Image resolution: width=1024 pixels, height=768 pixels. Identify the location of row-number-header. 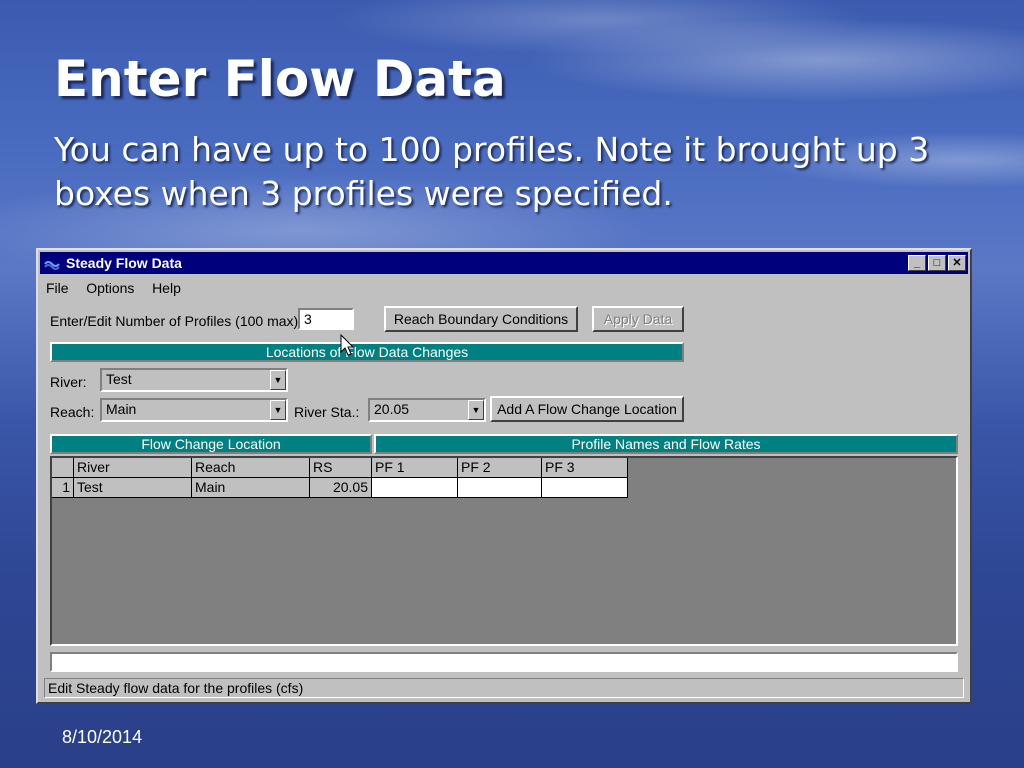
(63, 468).